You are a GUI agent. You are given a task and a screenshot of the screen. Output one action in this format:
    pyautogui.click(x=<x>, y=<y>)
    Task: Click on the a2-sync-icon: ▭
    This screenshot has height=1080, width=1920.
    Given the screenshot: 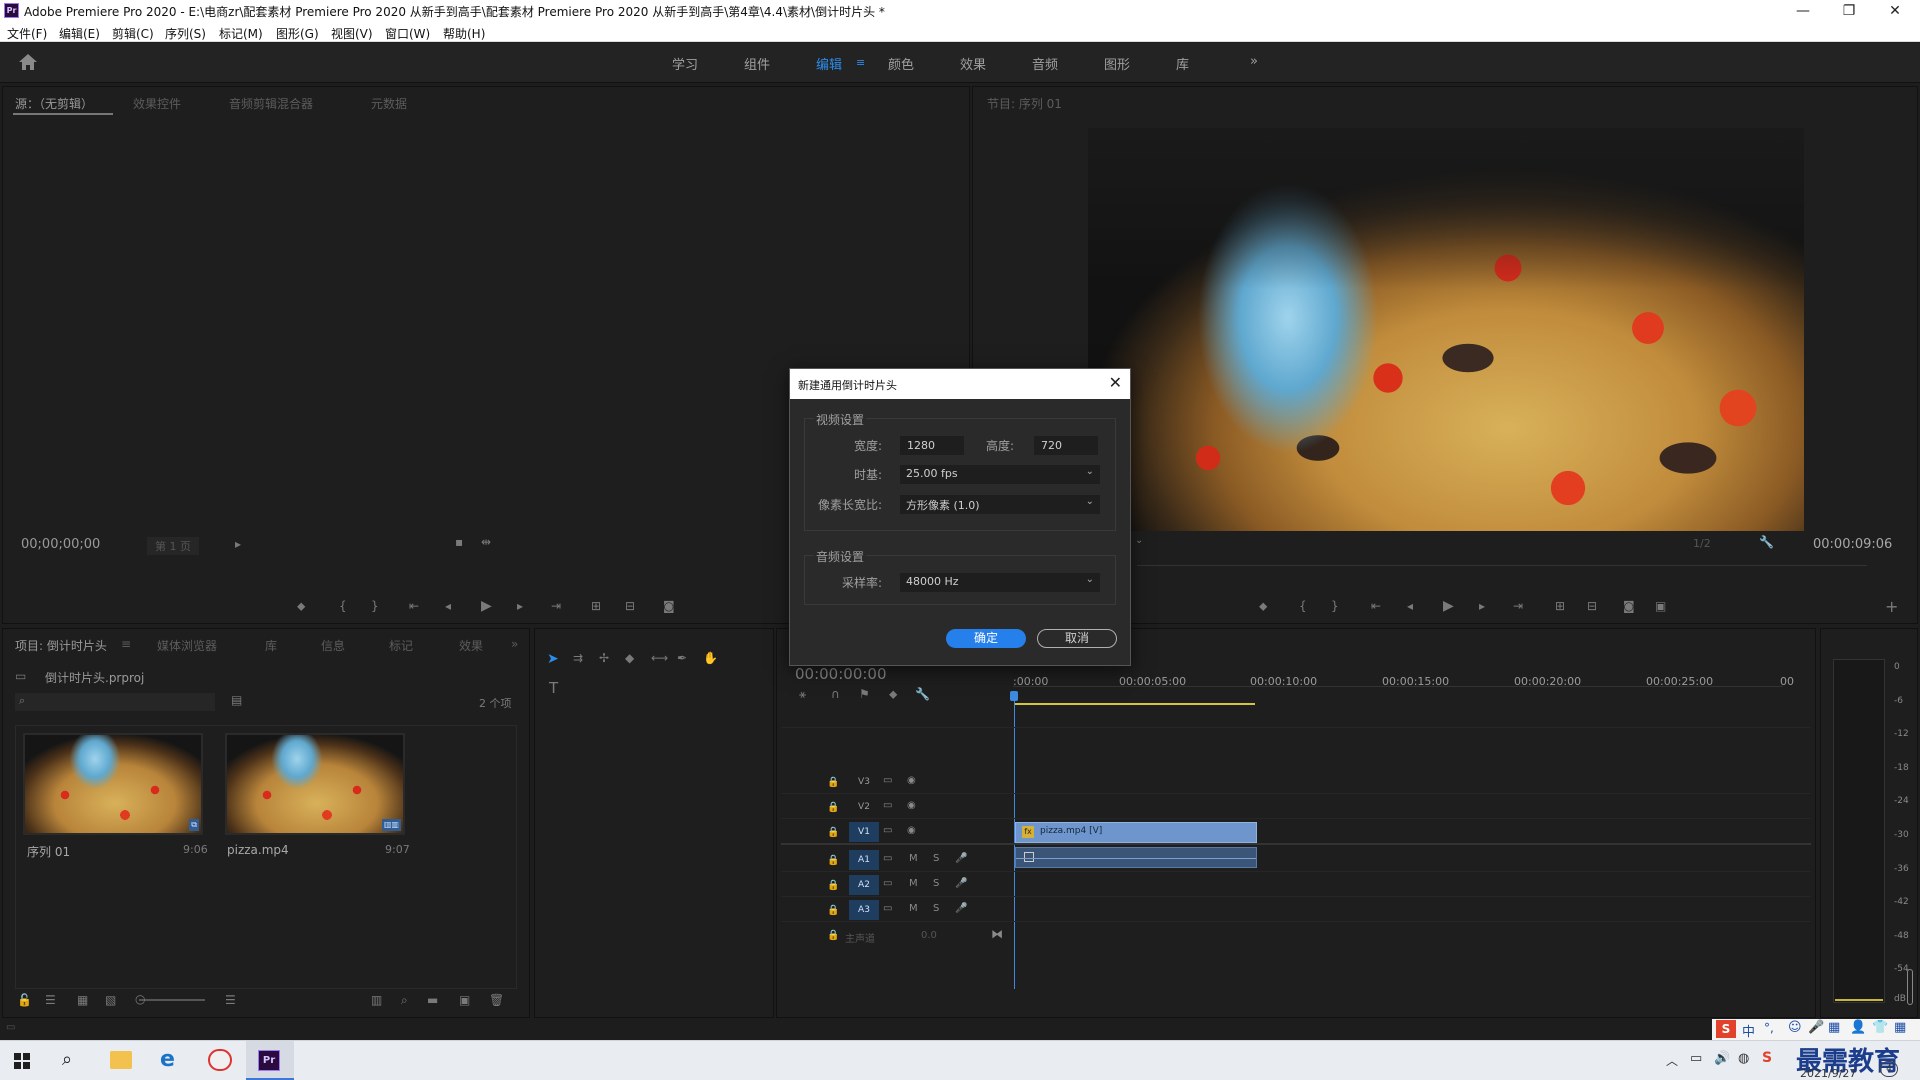 What is the action you would take?
    pyautogui.click(x=887, y=883)
    